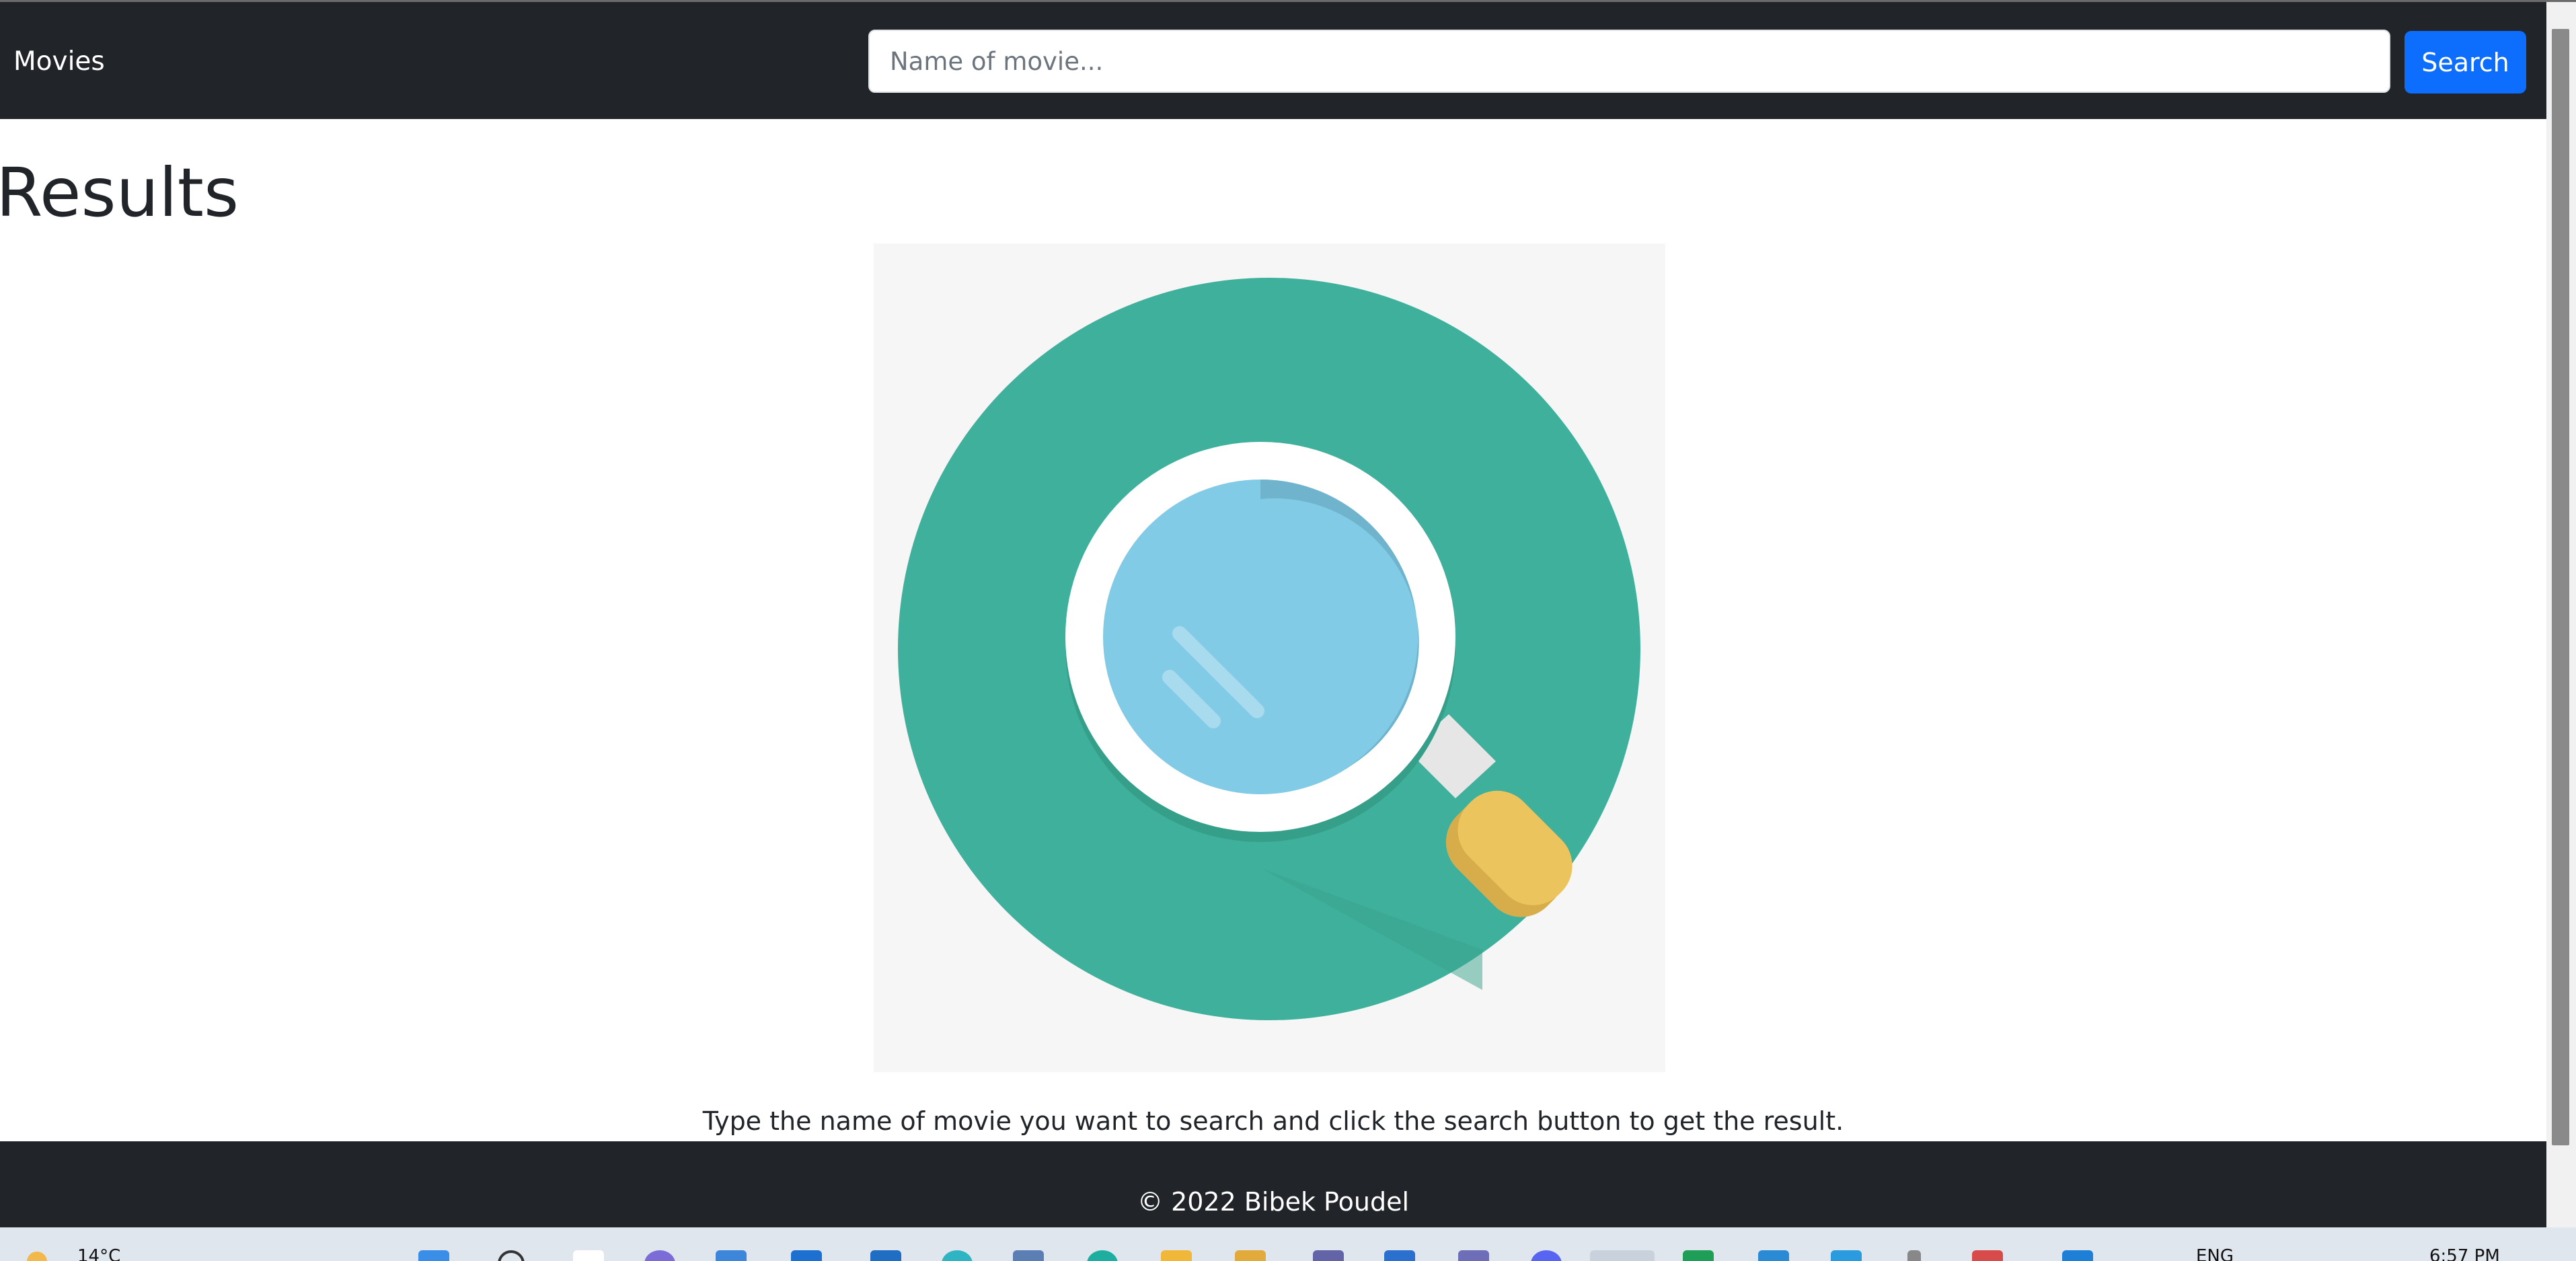  Describe the element at coordinates (2464, 1253) in the screenshot. I see `clock: 6:57 PM` at that location.